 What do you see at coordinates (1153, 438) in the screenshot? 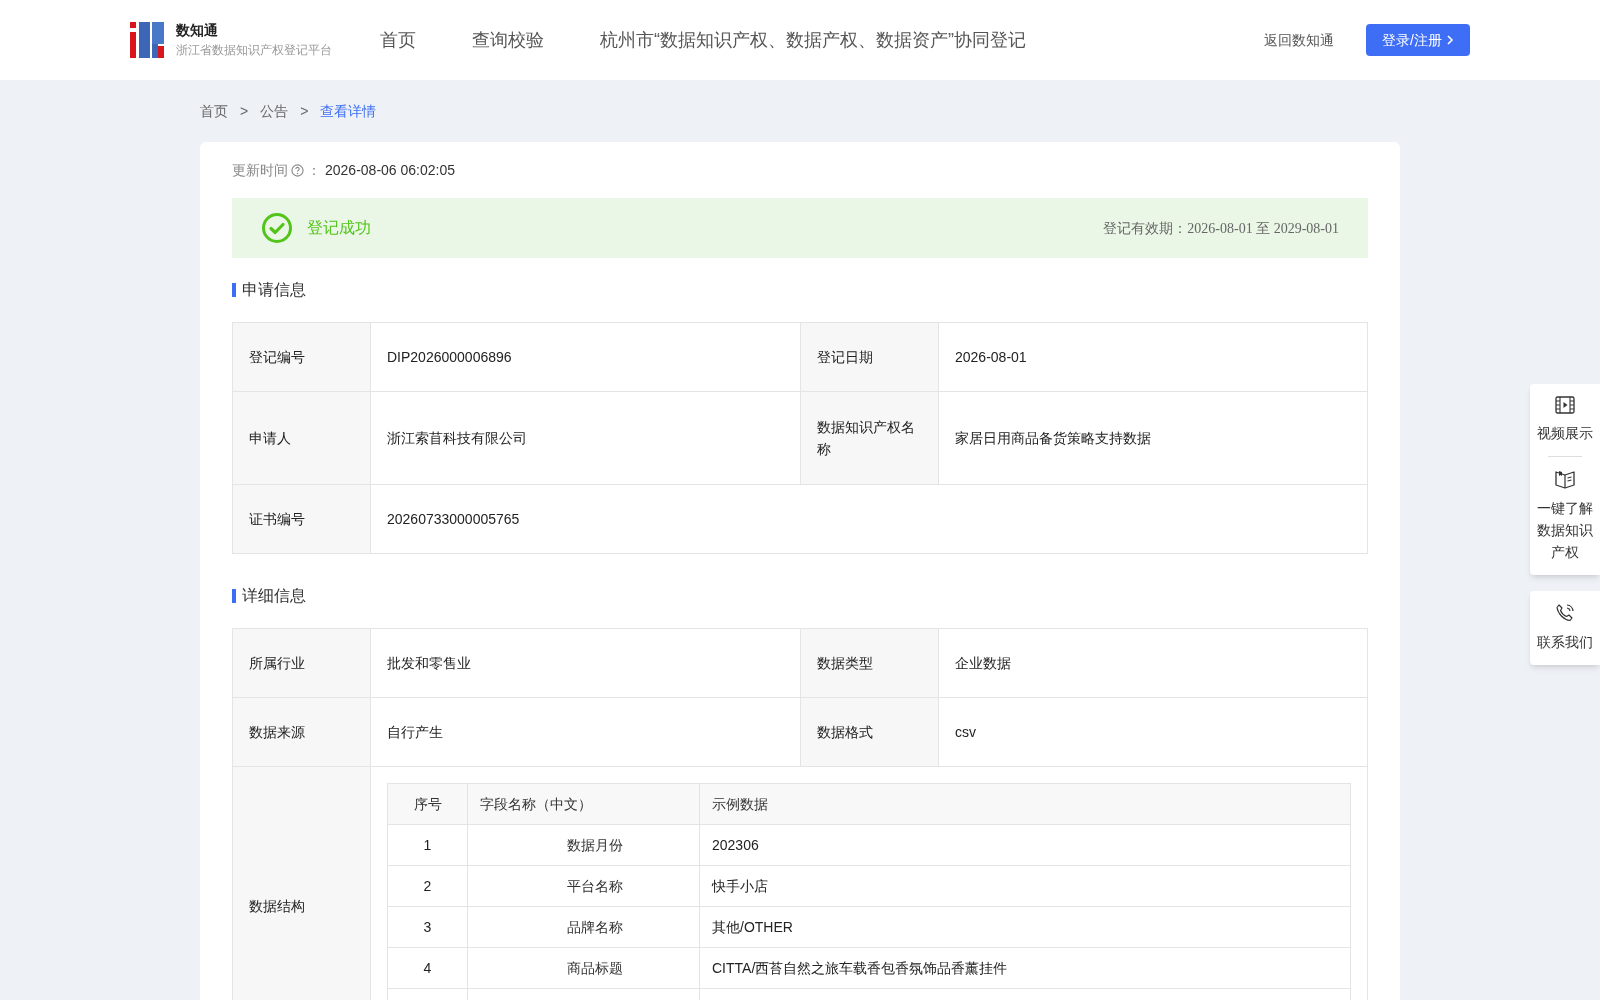
I see `field-value: 家居日用商品备货策略支持数据` at bounding box center [1153, 438].